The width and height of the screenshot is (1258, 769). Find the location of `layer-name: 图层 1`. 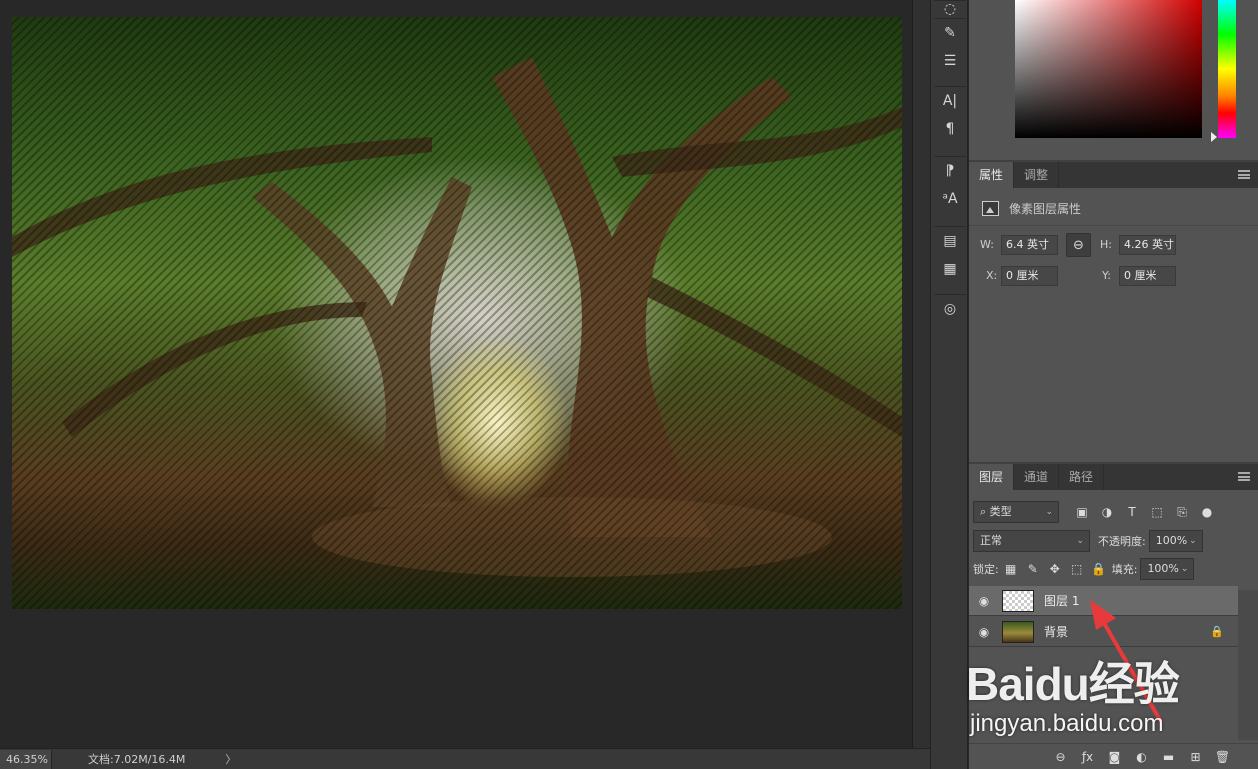

layer-name: 图层 1 is located at coordinates (1061, 600).